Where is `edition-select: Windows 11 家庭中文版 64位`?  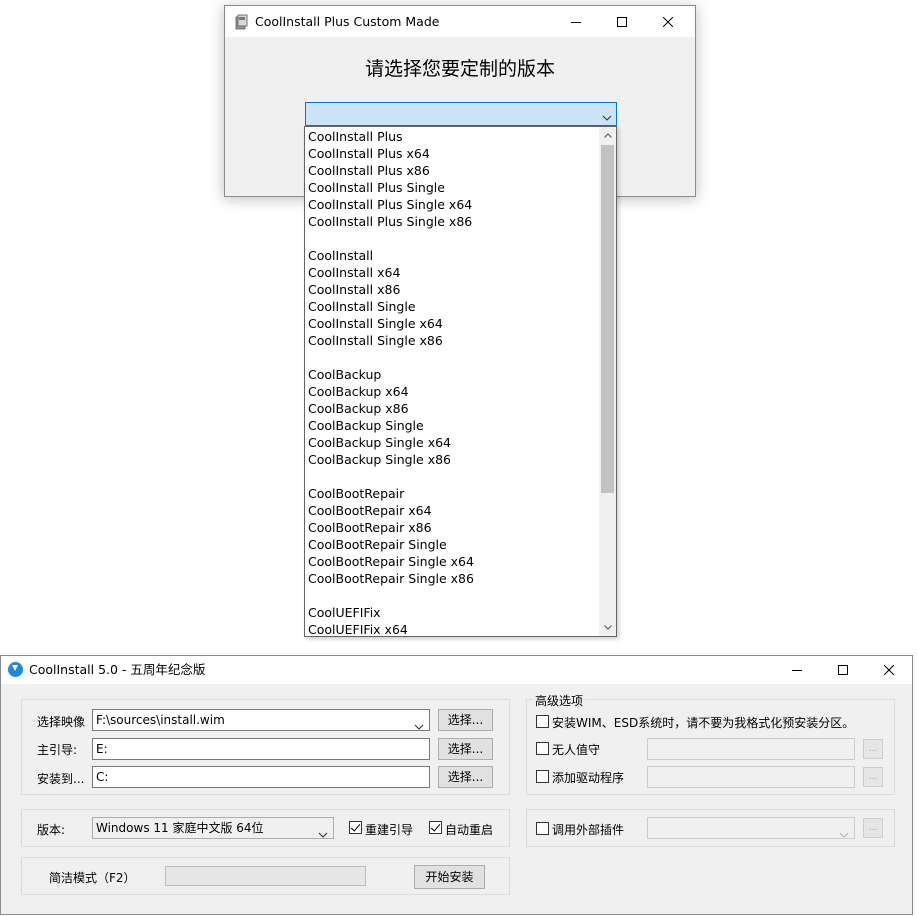 edition-select: Windows 11 家庭中文版 64位 is located at coordinates (213, 828).